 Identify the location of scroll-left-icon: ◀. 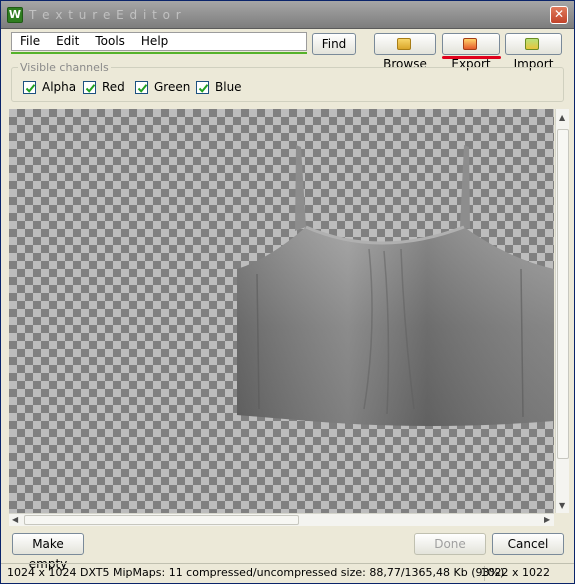
(15, 519).